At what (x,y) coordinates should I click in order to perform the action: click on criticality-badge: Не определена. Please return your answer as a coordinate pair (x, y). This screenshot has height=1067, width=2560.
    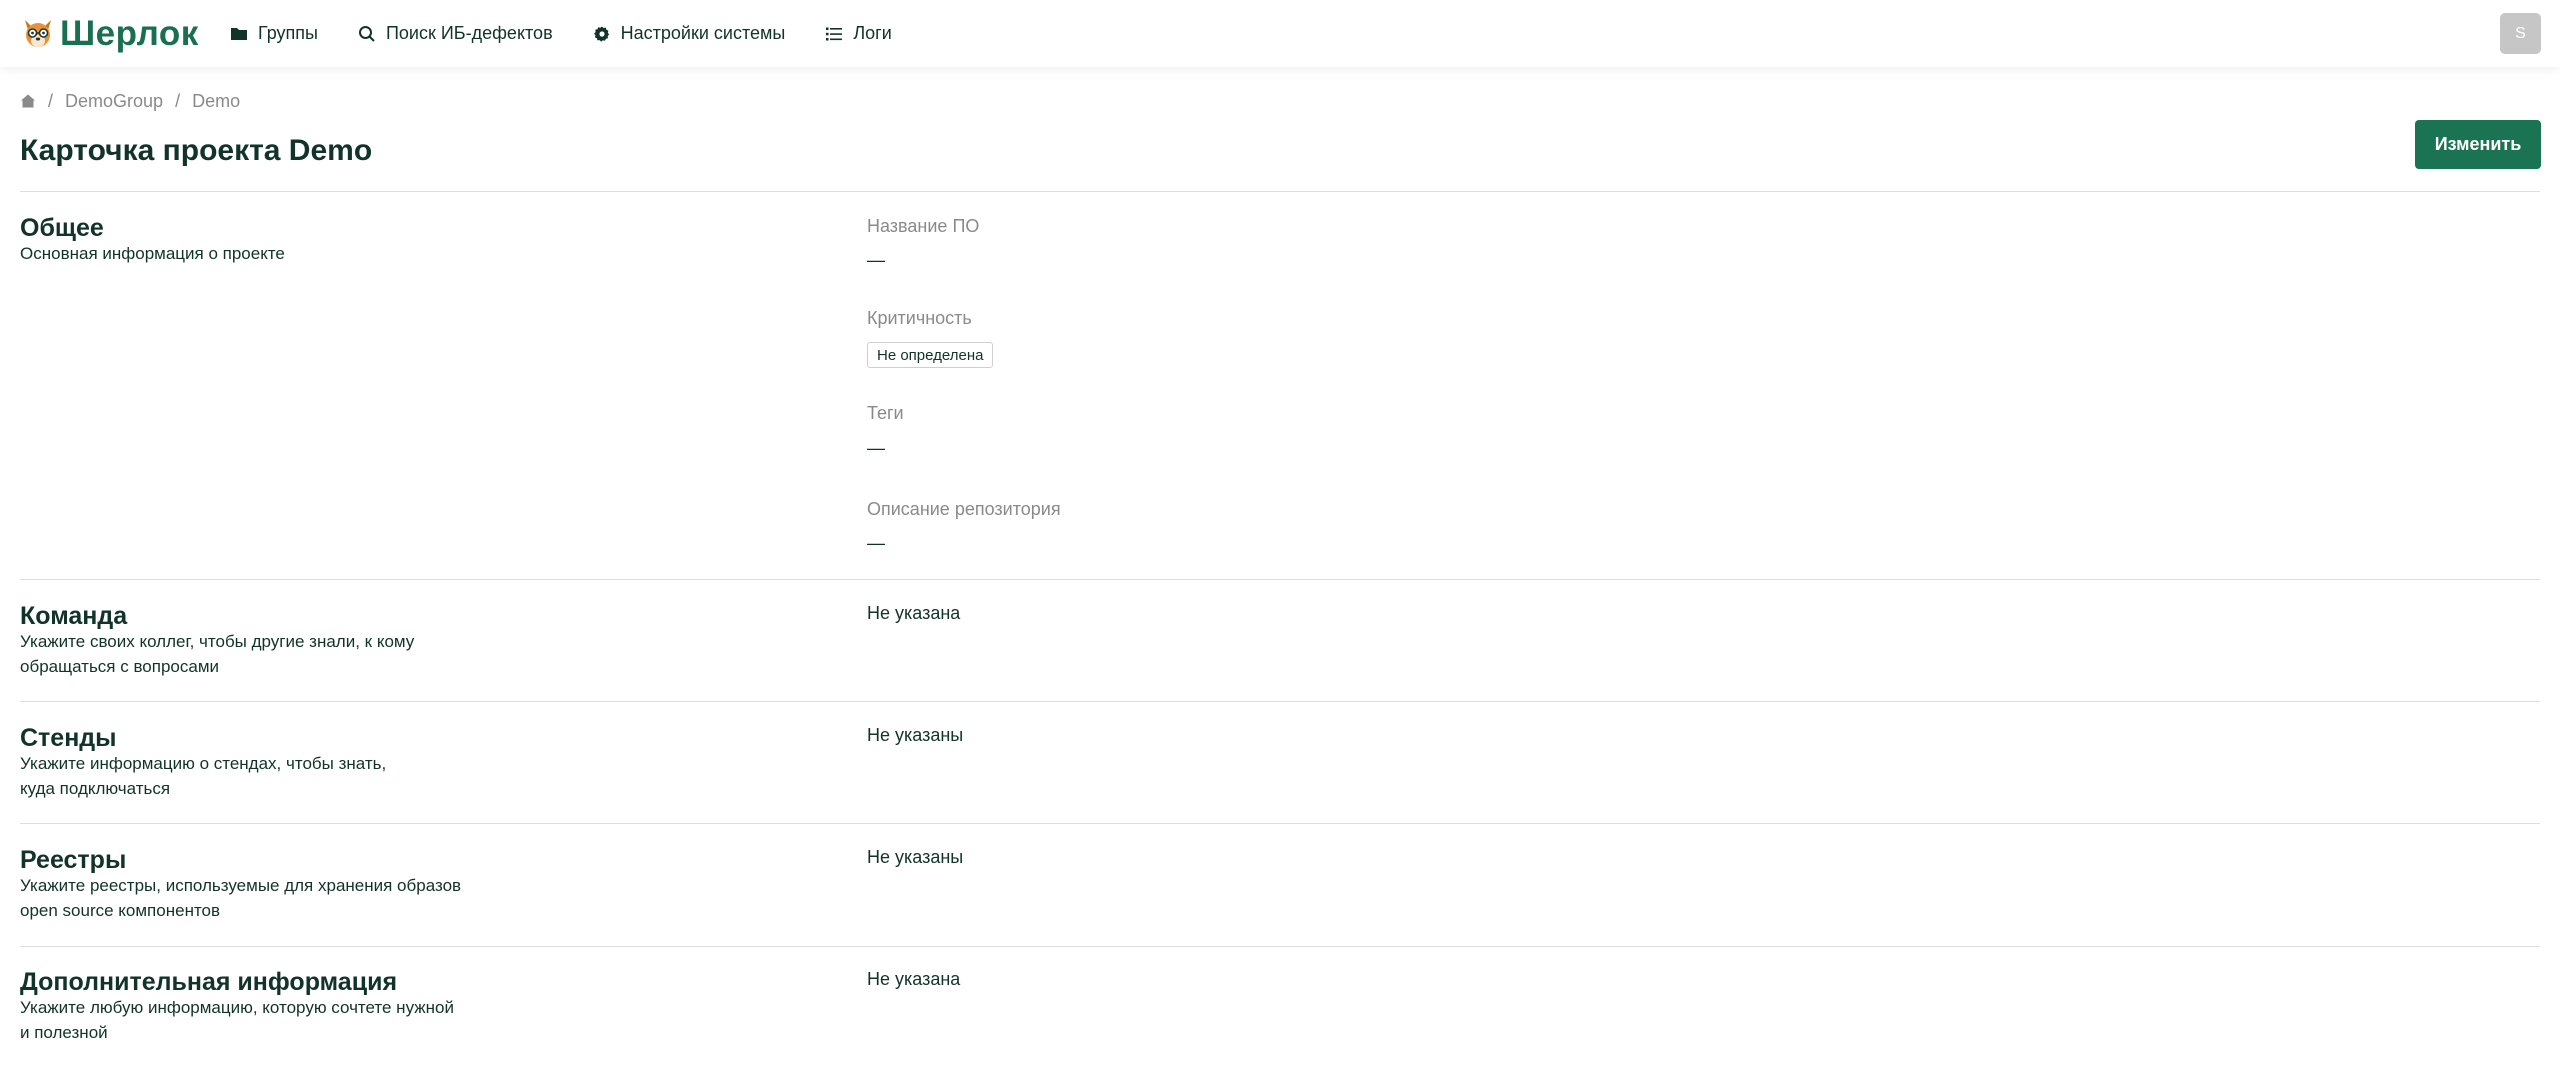
    Looking at the image, I should click on (930, 355).